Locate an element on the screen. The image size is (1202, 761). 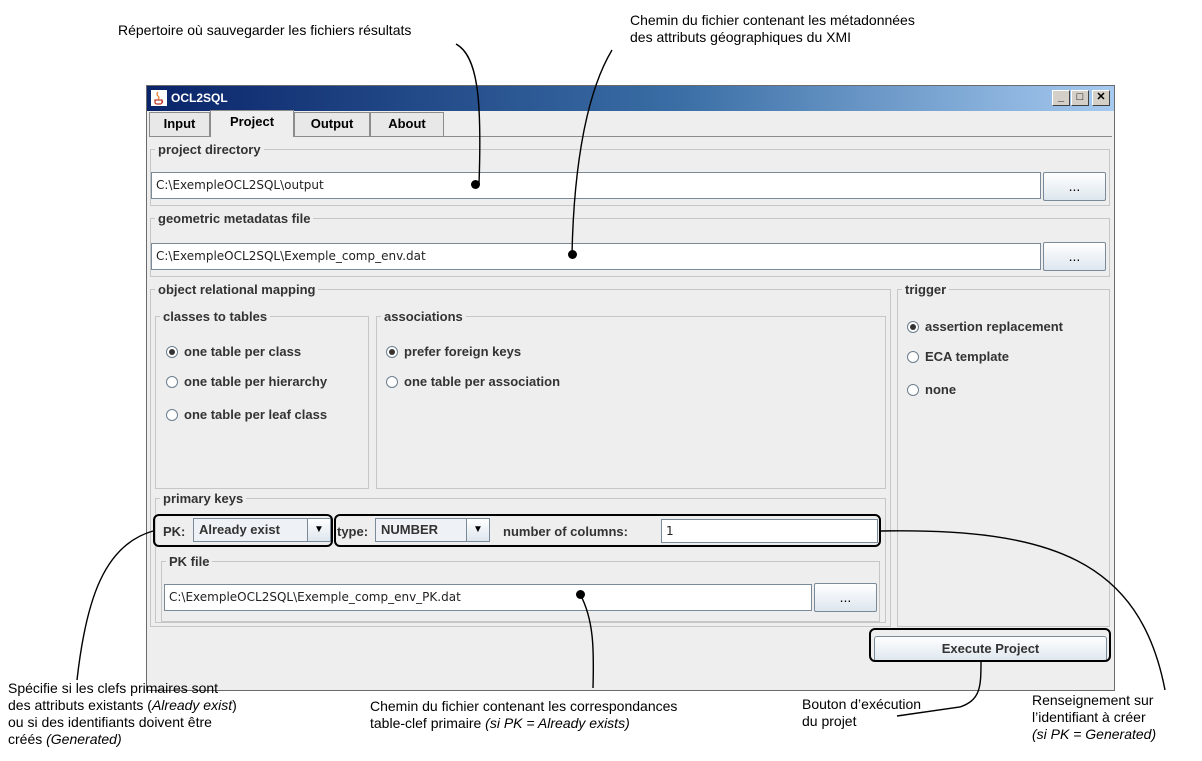
annotation-pk-line2-c: ) is located at coordinates (234, 705).